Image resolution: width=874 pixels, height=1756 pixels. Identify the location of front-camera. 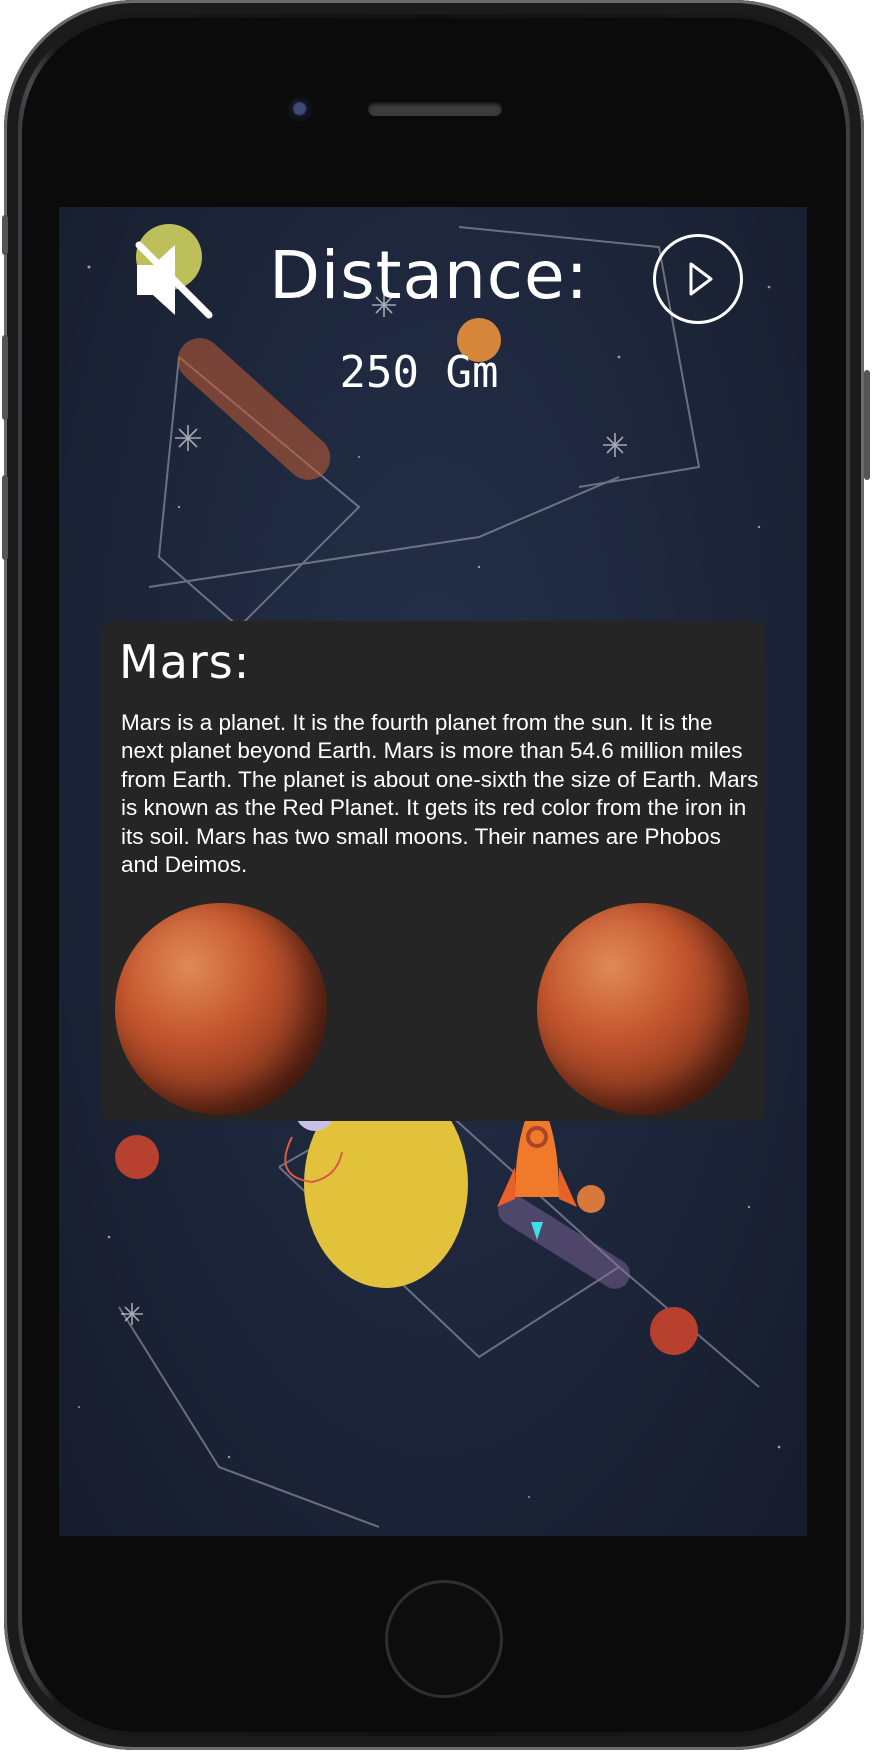
(301, 110).